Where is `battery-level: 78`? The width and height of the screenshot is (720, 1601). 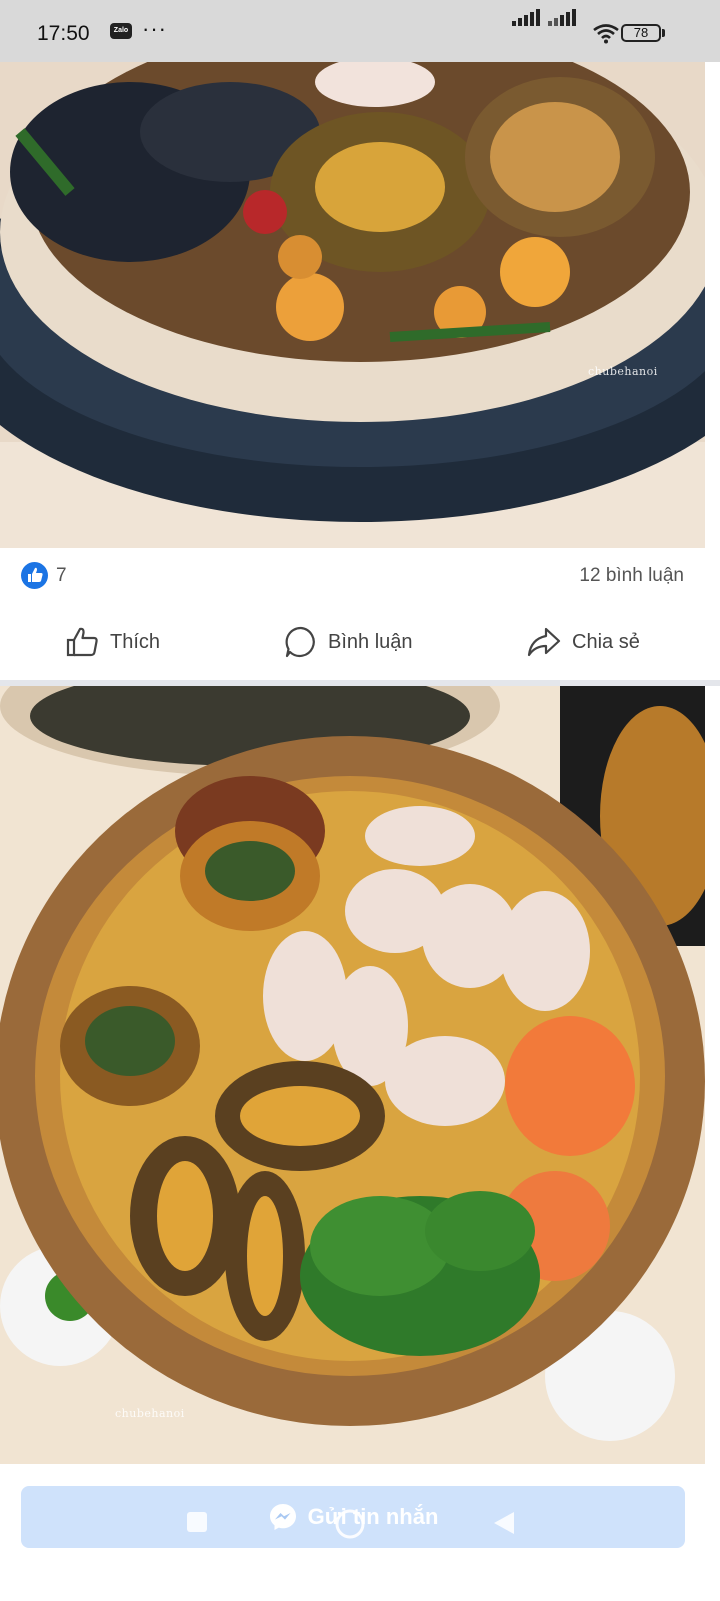
battery-level: 78 is located at coordinates (641, 32).